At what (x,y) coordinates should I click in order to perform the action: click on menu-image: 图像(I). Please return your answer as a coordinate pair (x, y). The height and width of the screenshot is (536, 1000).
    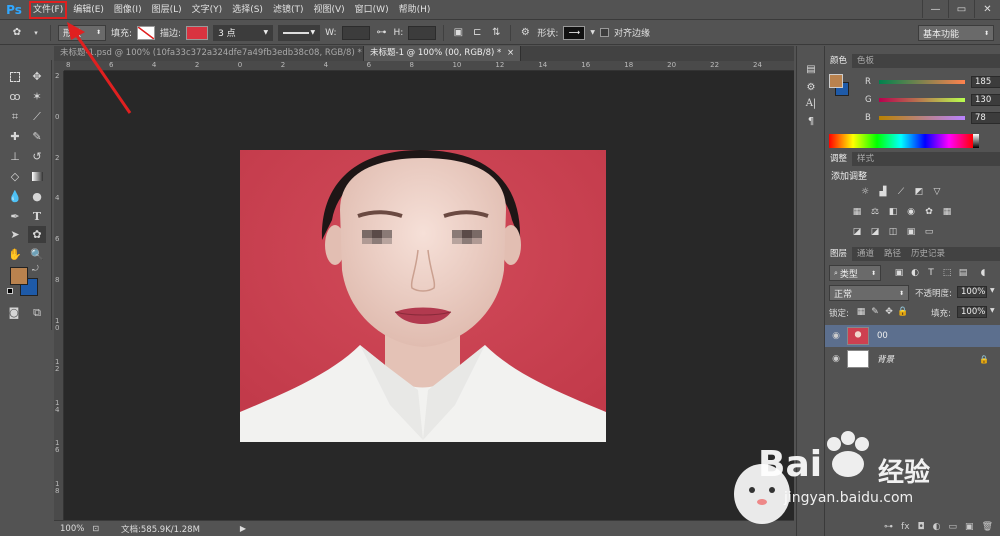
    Looking at the image, I should click on (128, 10).